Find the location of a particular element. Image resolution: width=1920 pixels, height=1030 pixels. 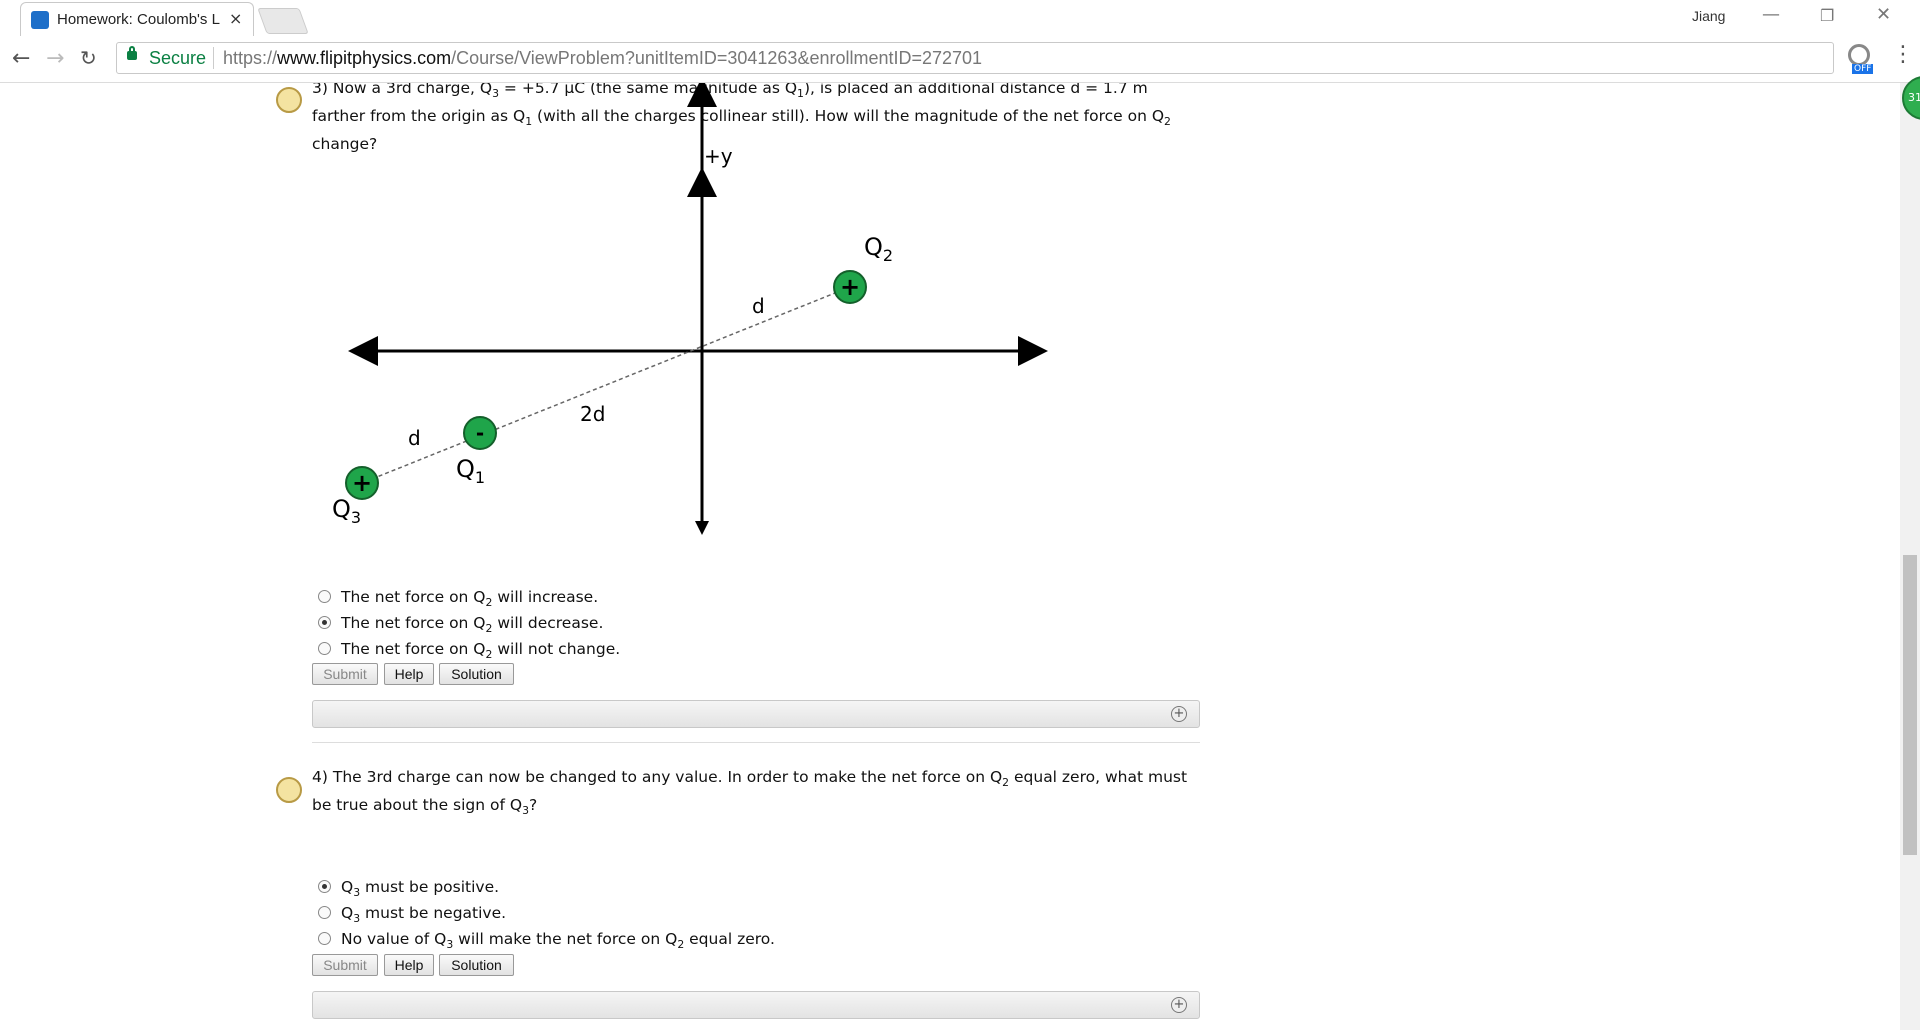

stopwatch-icon is located at coordinates (289, 790).